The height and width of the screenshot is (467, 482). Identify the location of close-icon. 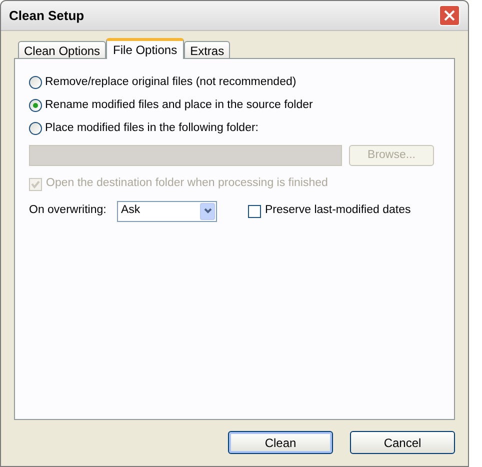
(449, 15).